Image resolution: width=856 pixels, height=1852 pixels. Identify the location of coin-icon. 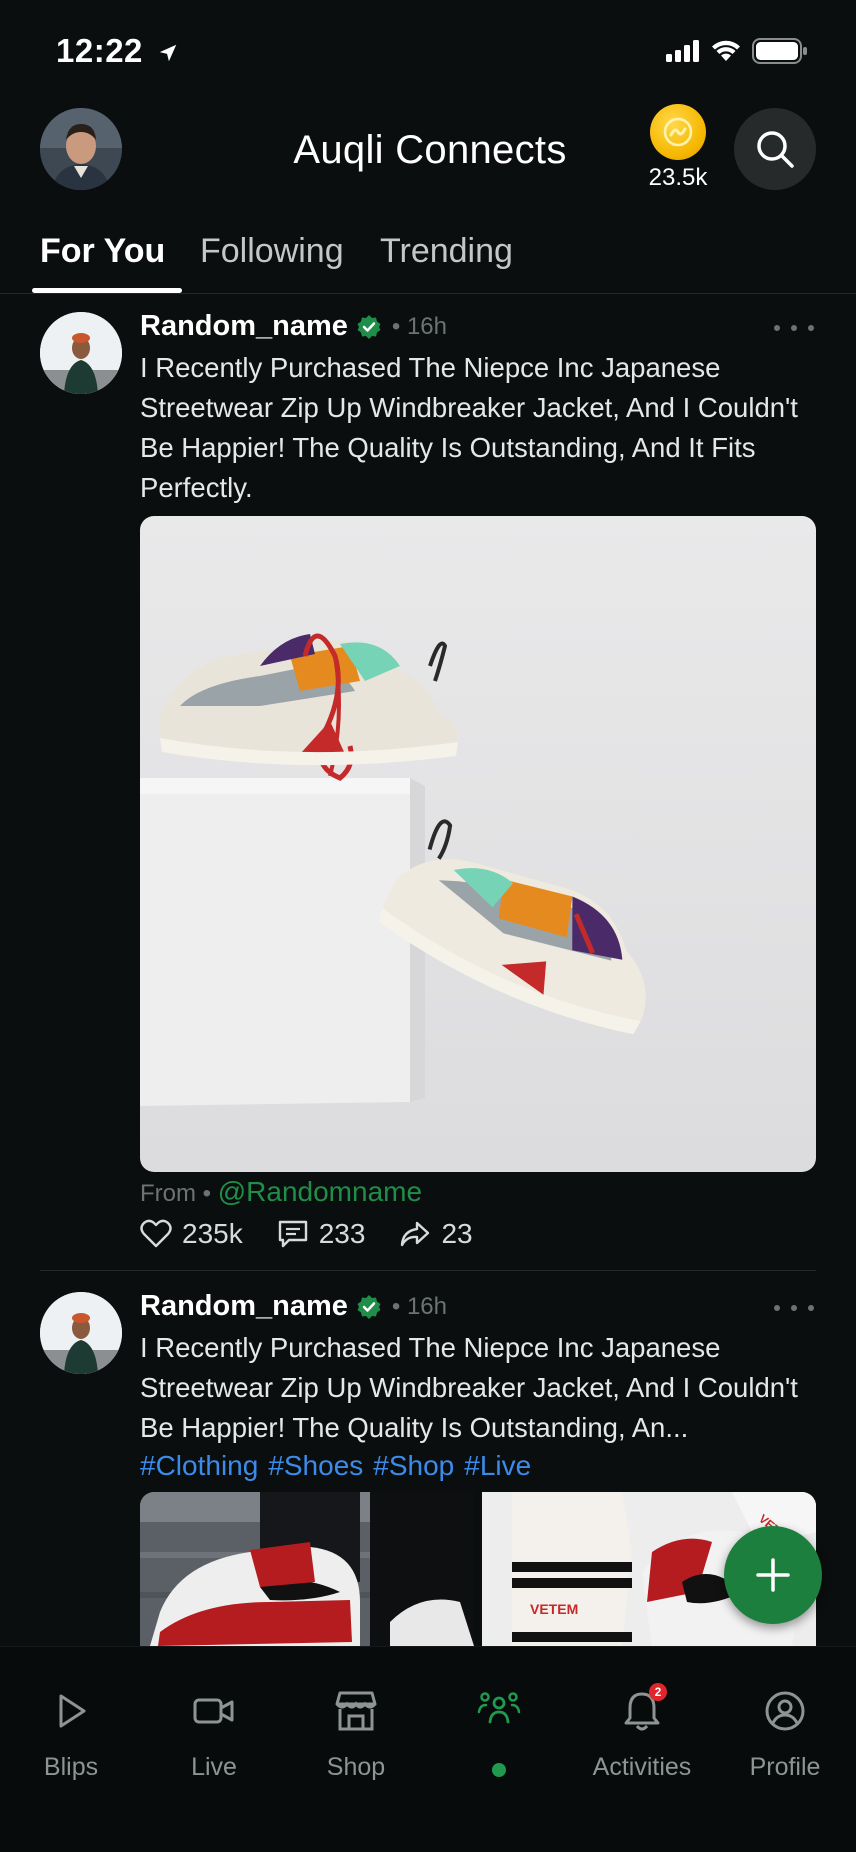
(678, 132).